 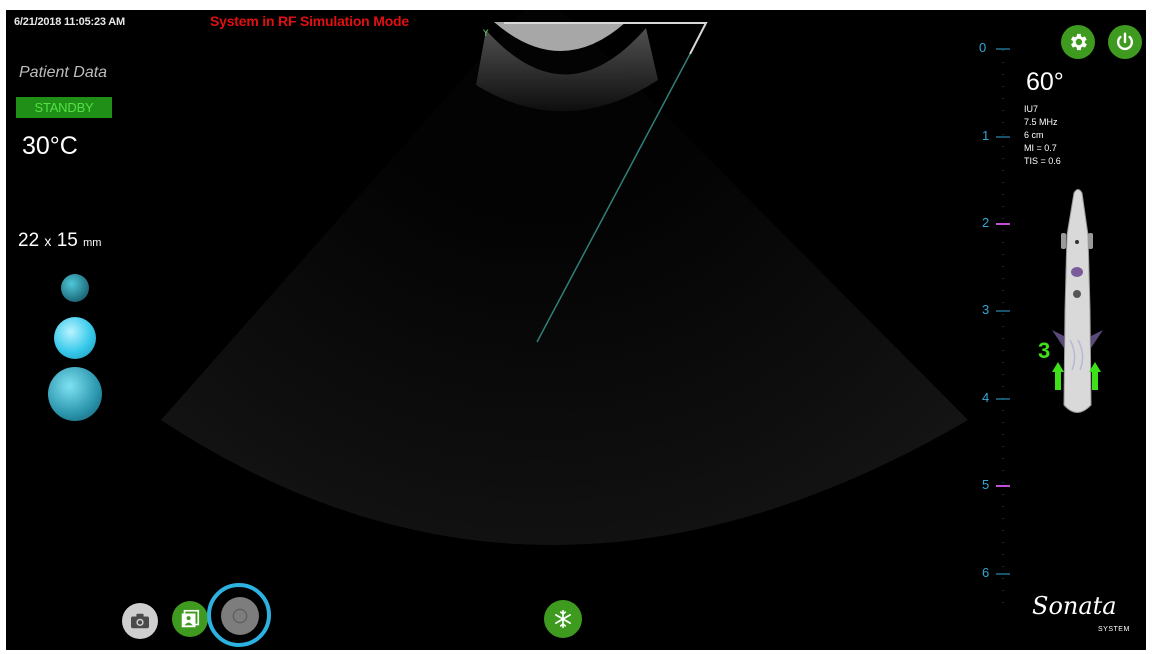 I want to click on depth-label-3: 3, so click(x=986, y=309).